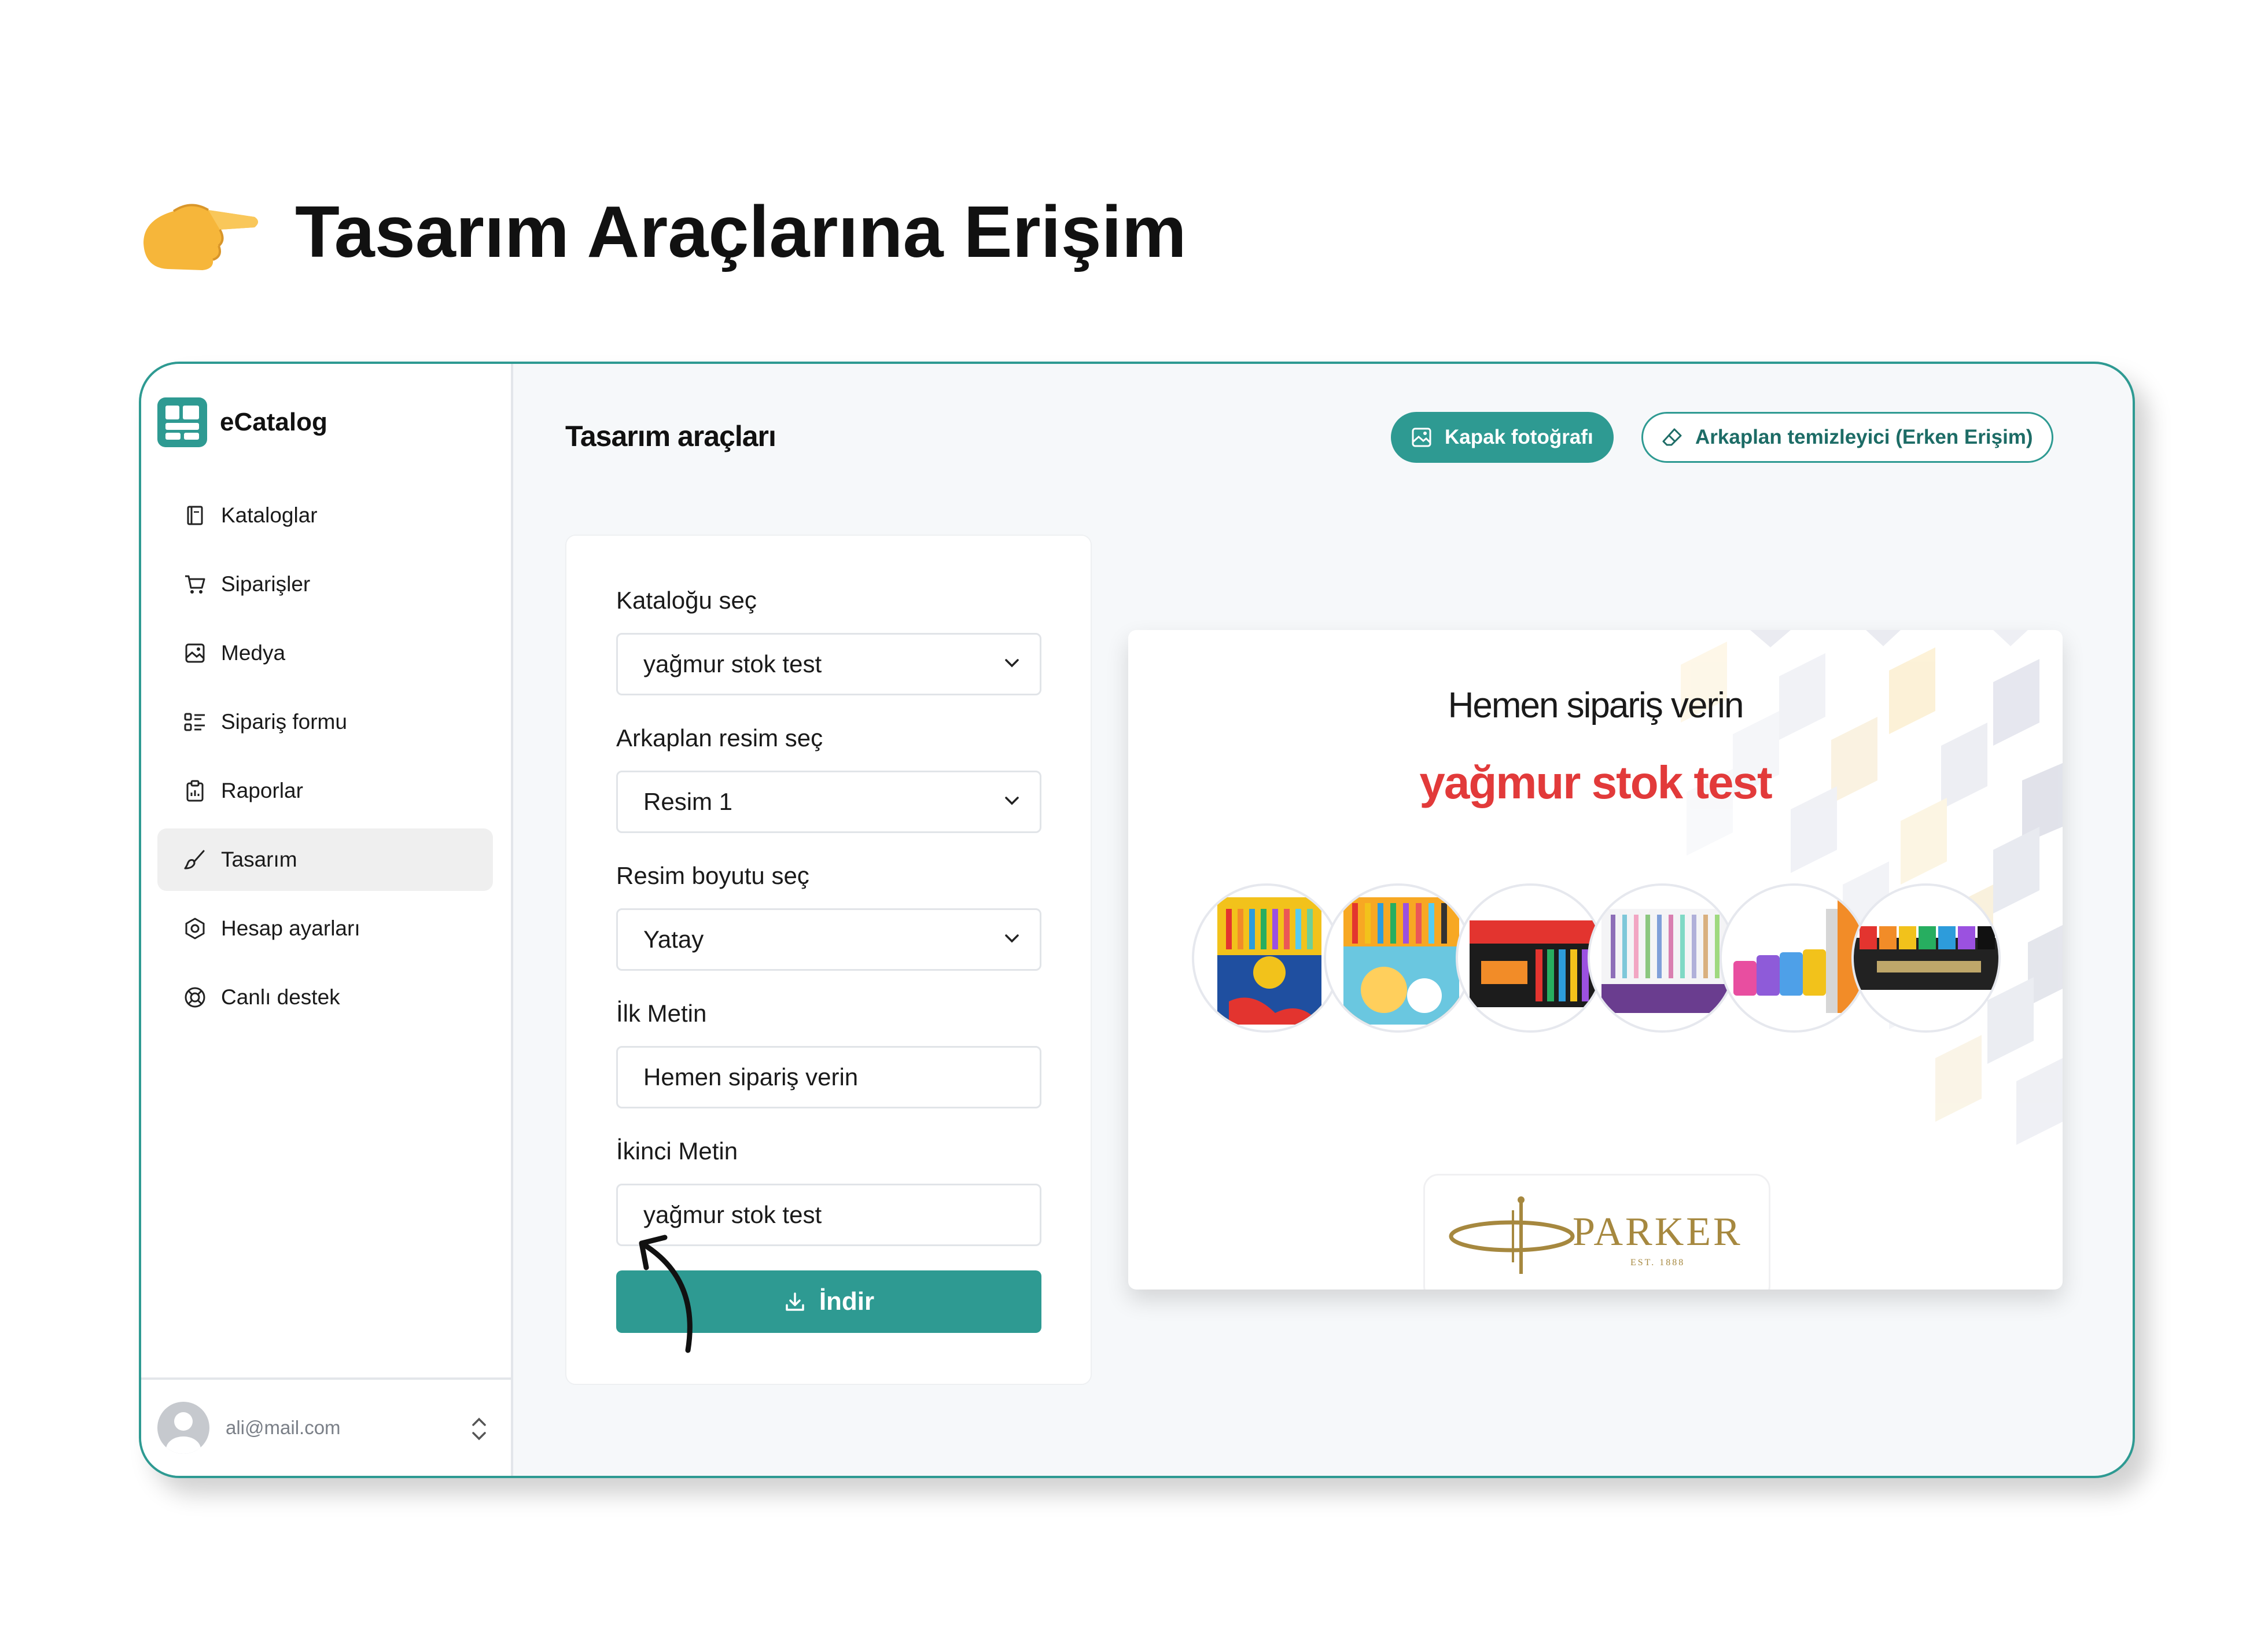 The width and height of the screenshot is (2268, 1643). I want to click on form-list-icon, so click(195, 722).